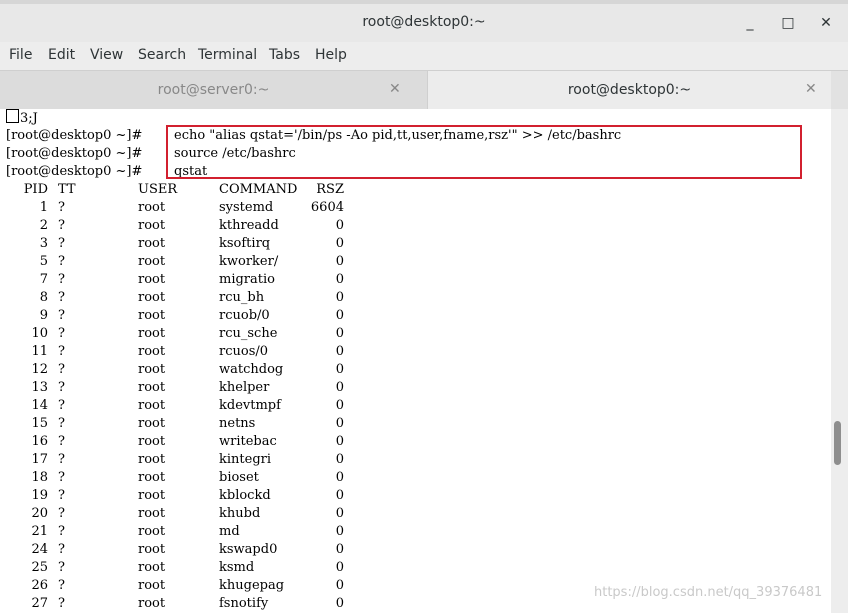 The image size is (848, 613). I want to click on menu-view: View, so click(106, 55).